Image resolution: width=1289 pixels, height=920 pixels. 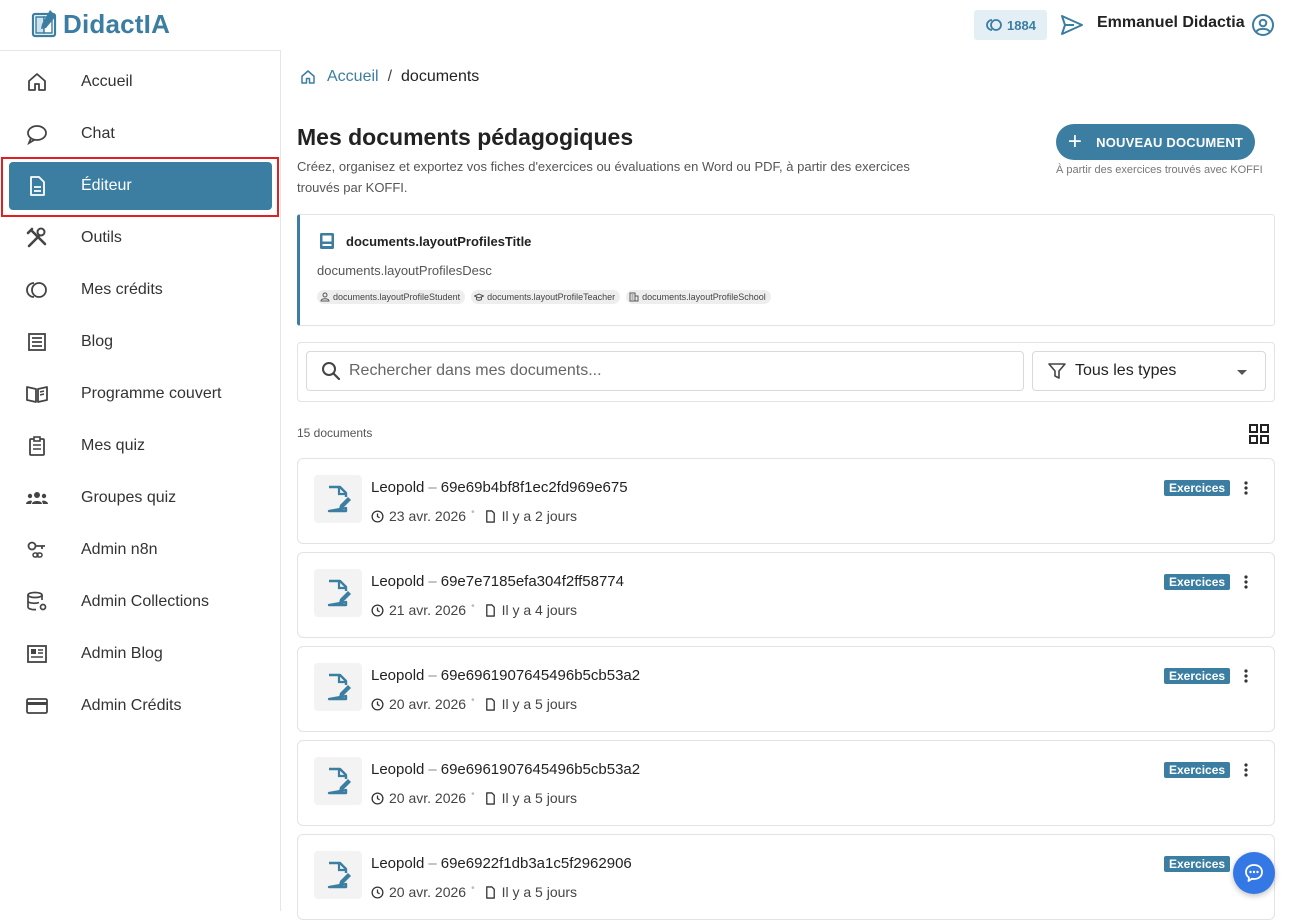 I want to click on sidebar-item-mes-quiz: Mes quiz, so click(x=140, y=446).